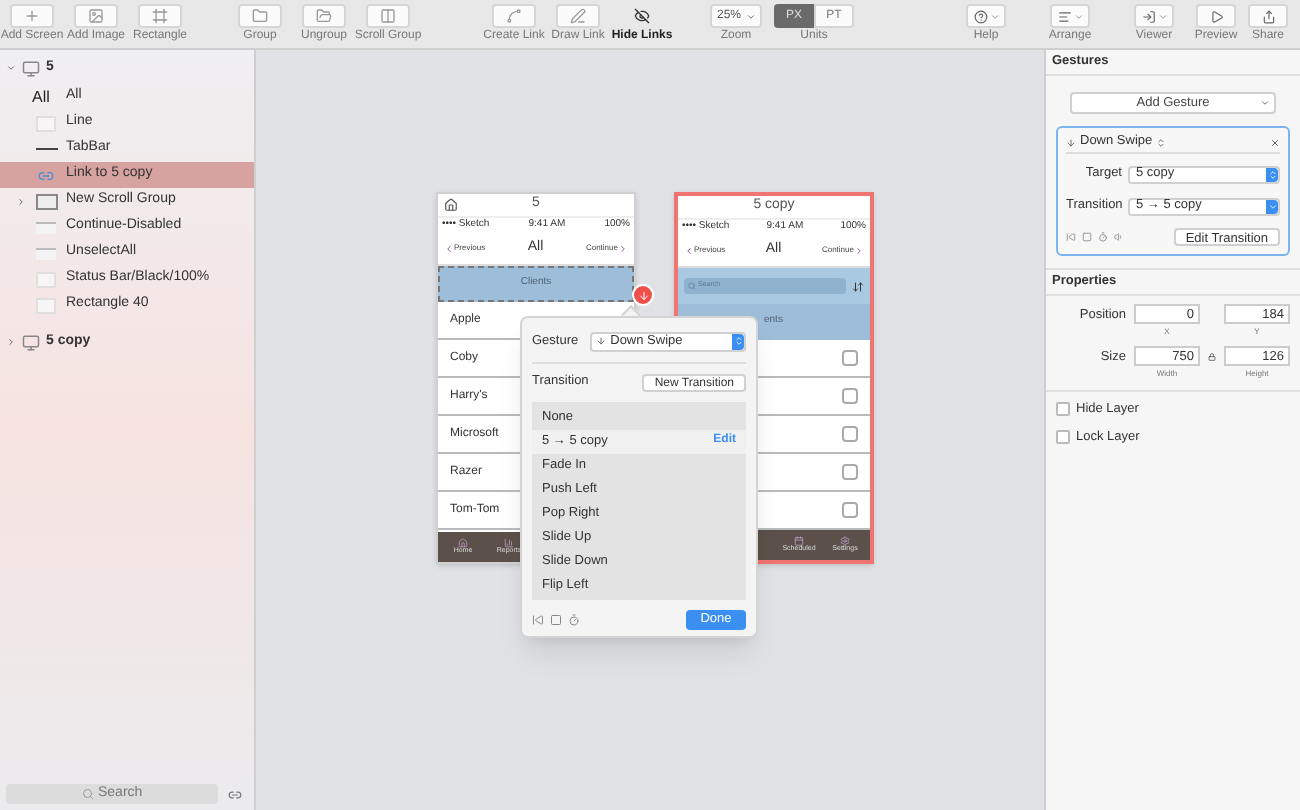 This screenshot has height=810, width=1300. I want to click on open-folder-icon, so click(324, 16).